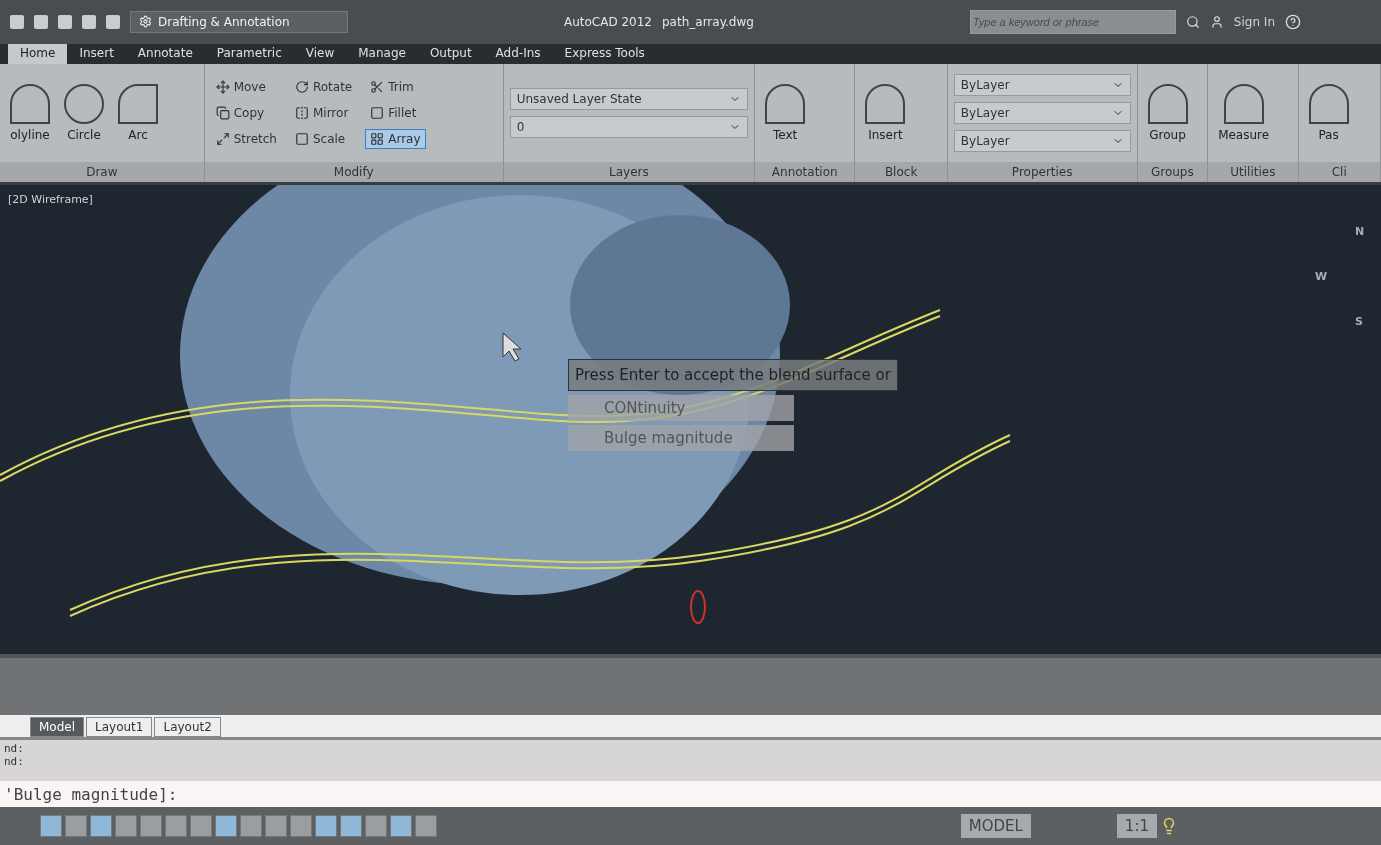  Describe the element at coordinates (1172, 171) in the screenshot. I see `panel-title: Groups` at that location.